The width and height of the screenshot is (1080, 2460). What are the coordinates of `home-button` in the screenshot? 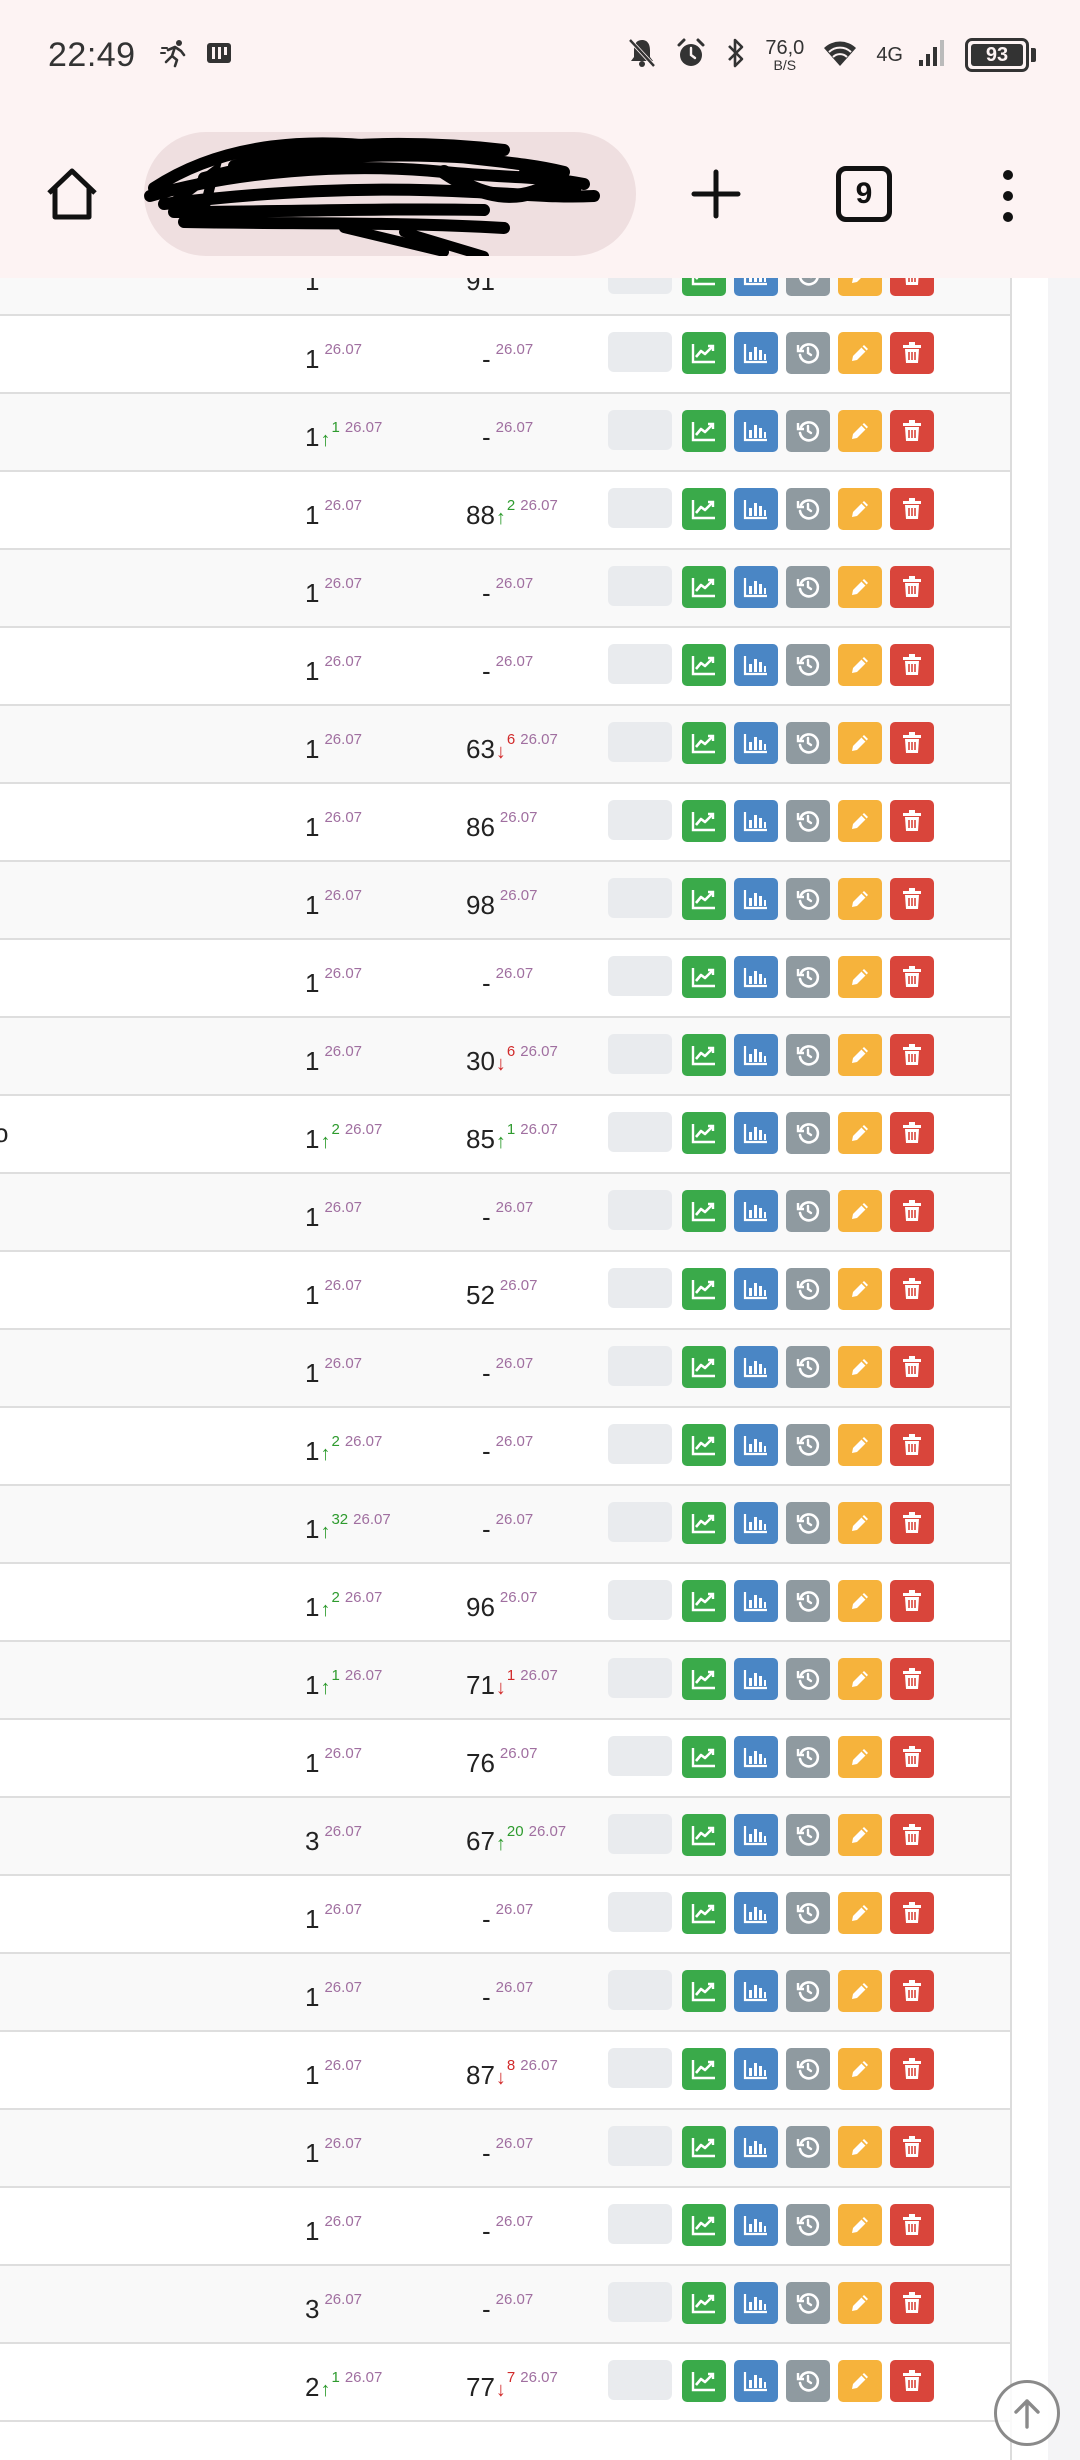 It's located at (72, 194).